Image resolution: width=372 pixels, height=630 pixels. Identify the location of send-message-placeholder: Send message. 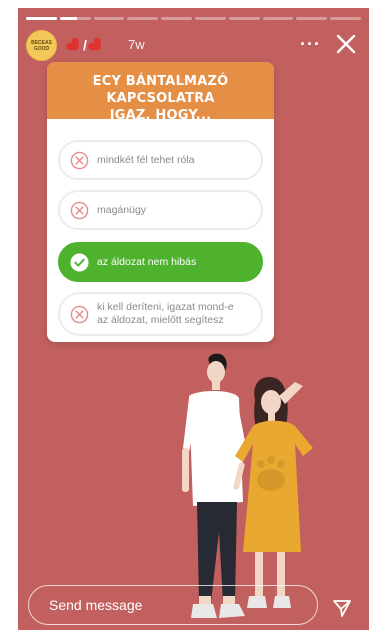
(96, 605).